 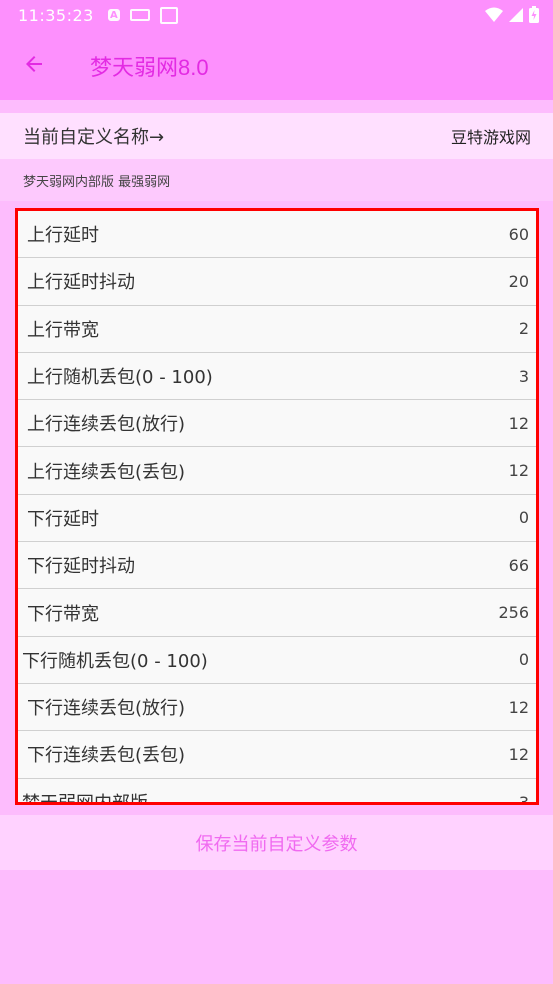 I want to click on setting-label: 上行随机丢包(0 - 100), so click(x=120, y=378).